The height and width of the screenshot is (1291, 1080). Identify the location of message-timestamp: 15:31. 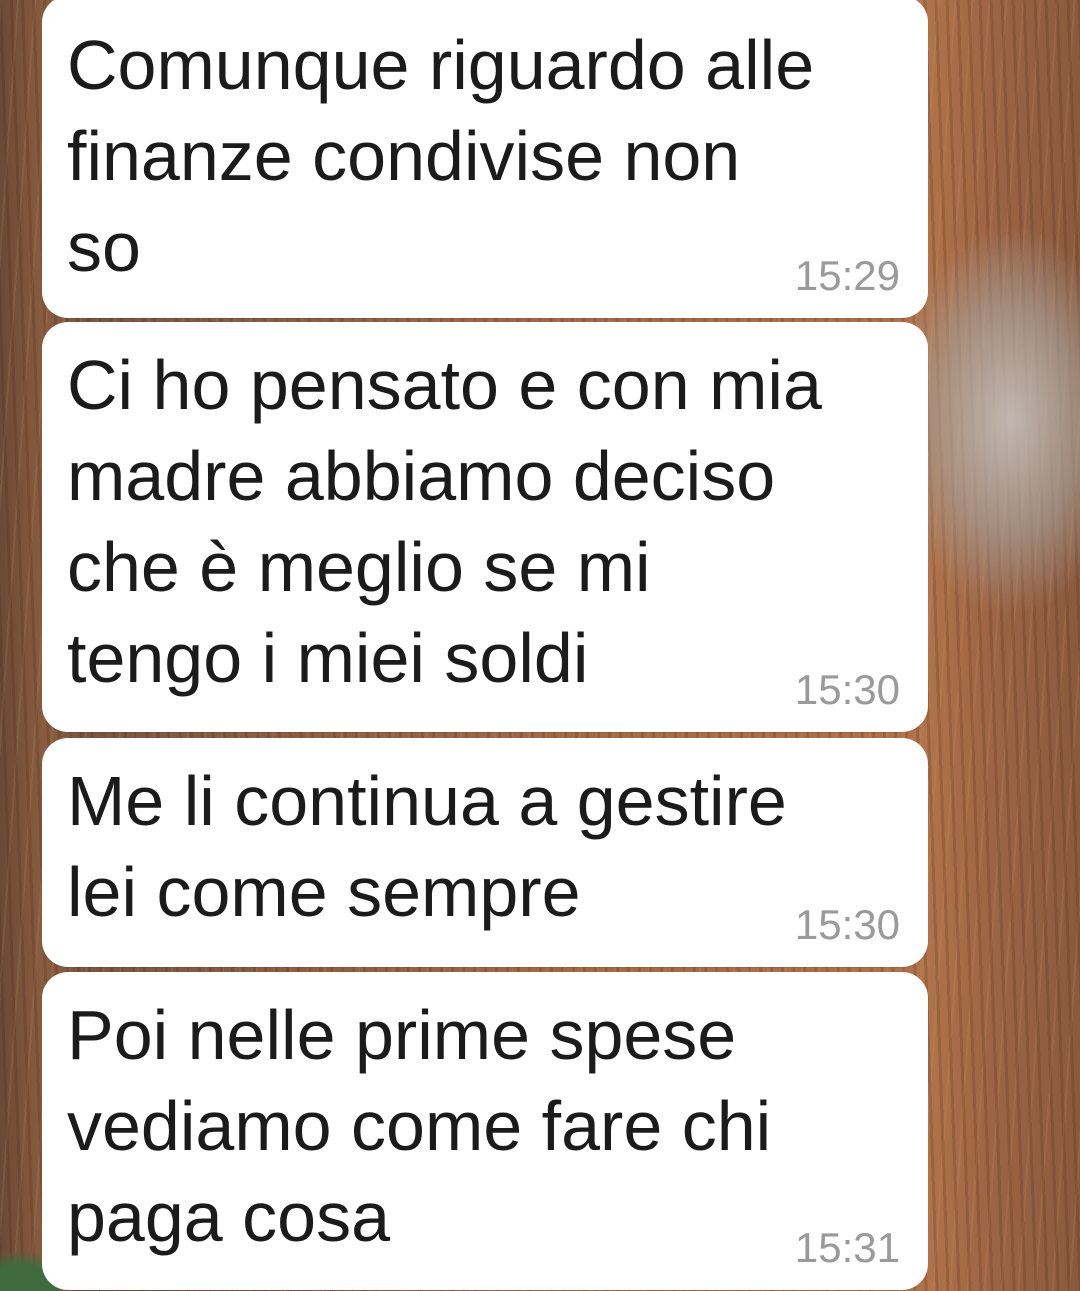
(847, 1247).